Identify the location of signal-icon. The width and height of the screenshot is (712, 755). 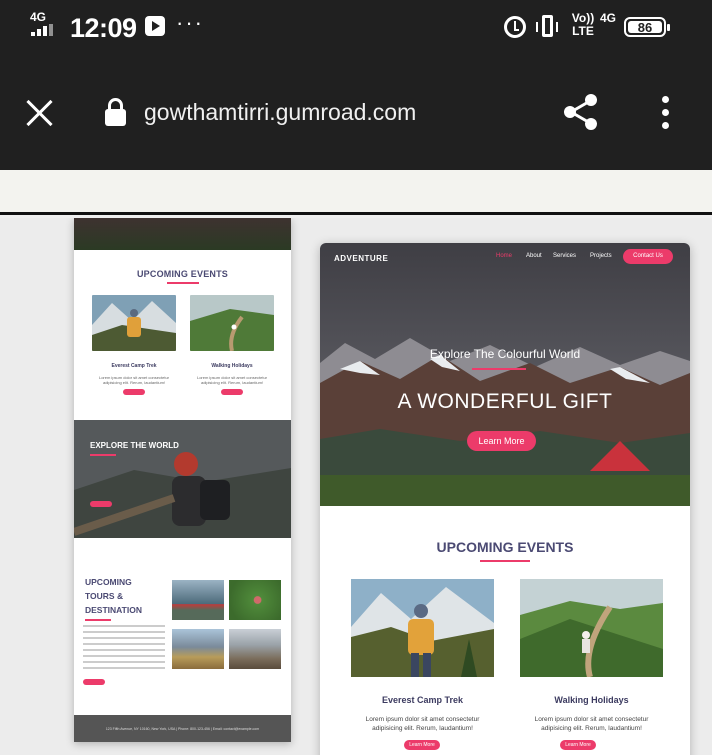
(42, 30).